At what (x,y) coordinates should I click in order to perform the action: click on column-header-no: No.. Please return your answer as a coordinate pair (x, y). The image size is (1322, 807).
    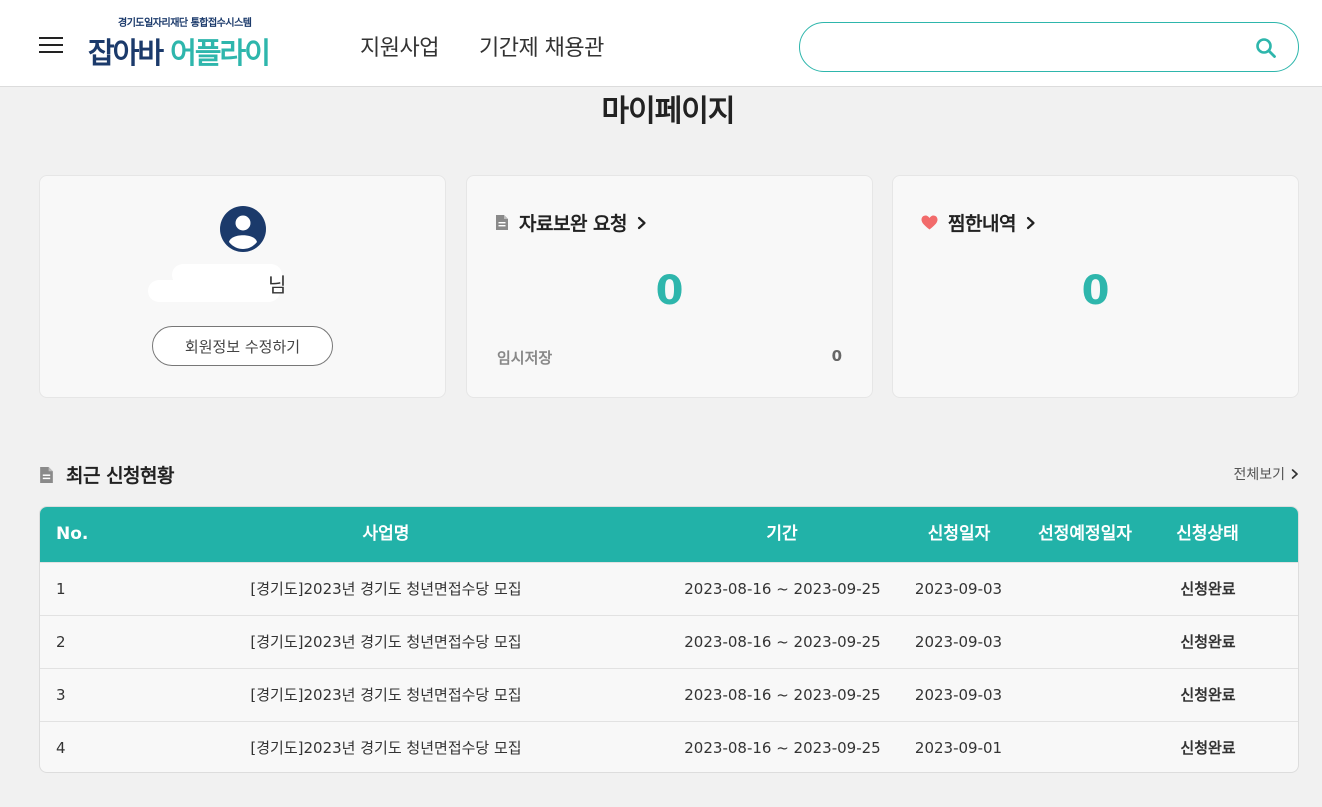
    Looking at the image, I should click on (72, 534).